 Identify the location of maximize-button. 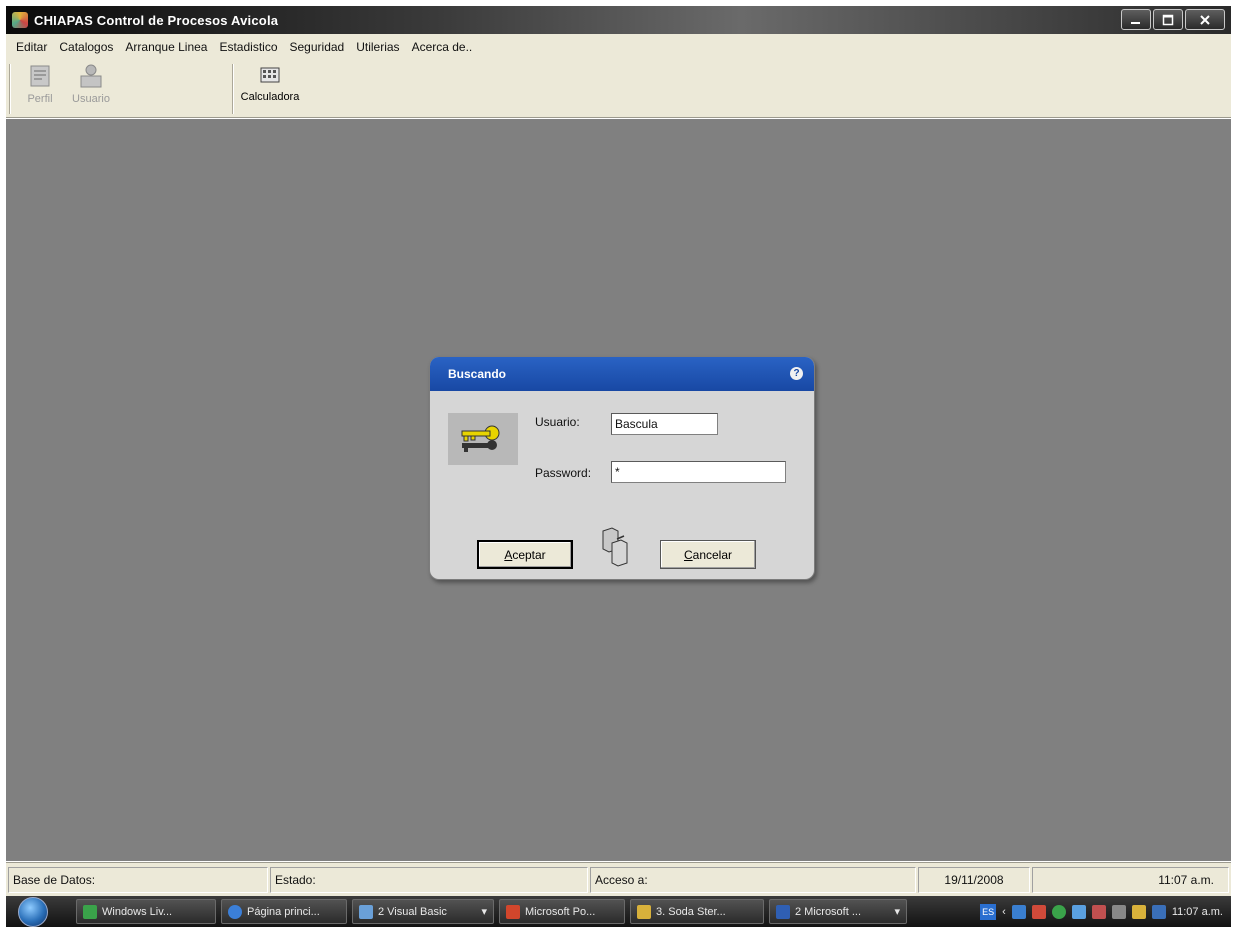
(1168, 19).